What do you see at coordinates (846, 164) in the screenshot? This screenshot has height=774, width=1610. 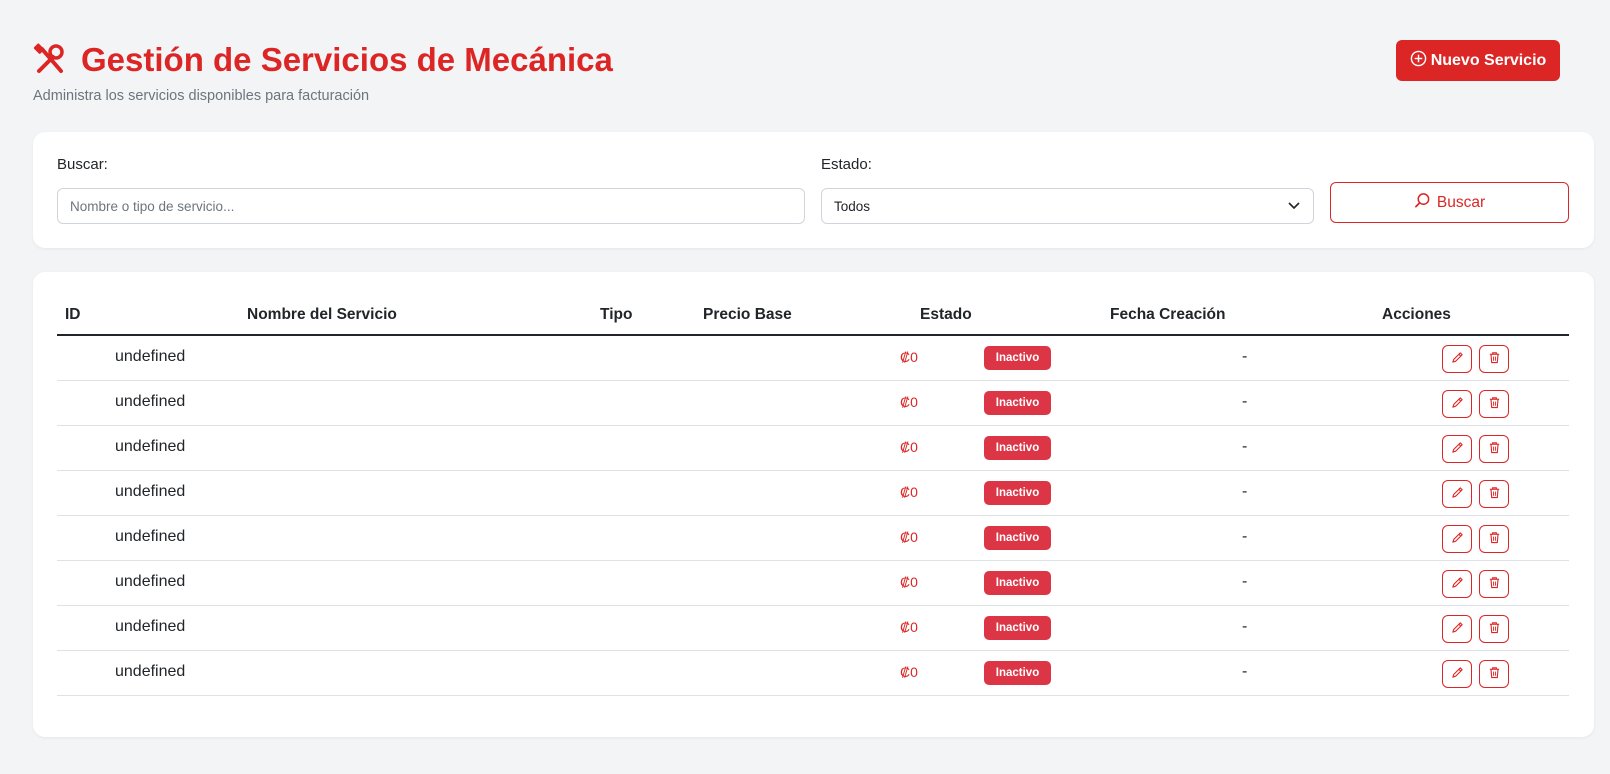 I see `status-label: Estado:` at bounding box center [846, 164].